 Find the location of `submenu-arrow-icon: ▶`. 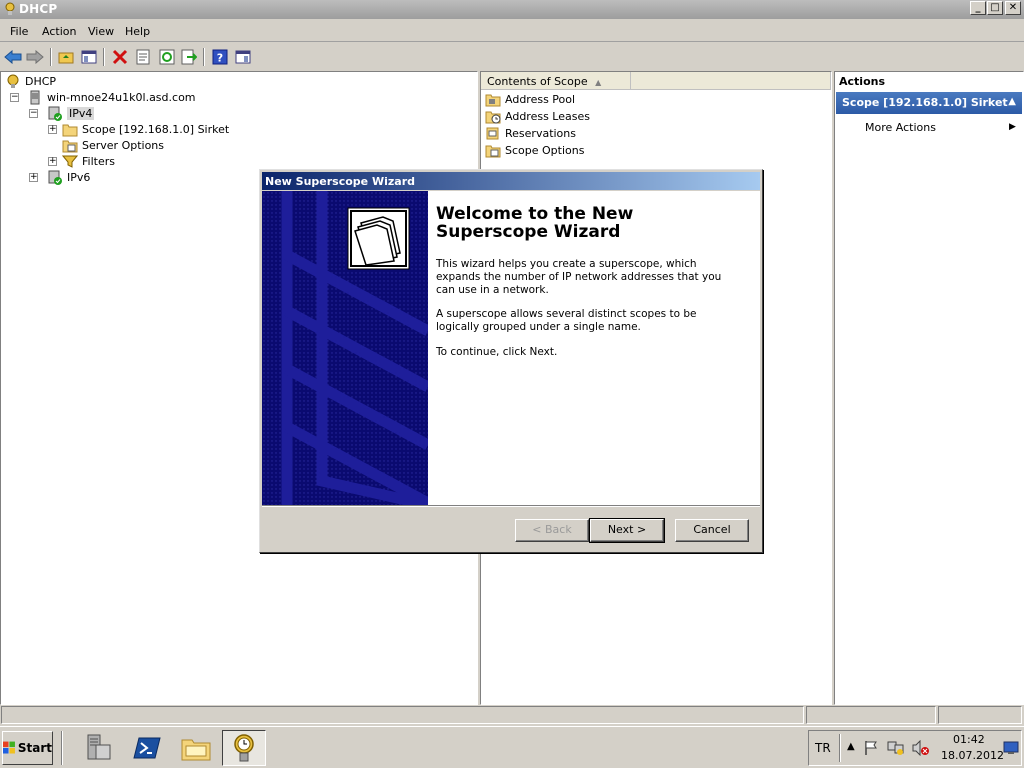

submenu-arrow-icon: ▶ is located at coordinates (1012, 127).